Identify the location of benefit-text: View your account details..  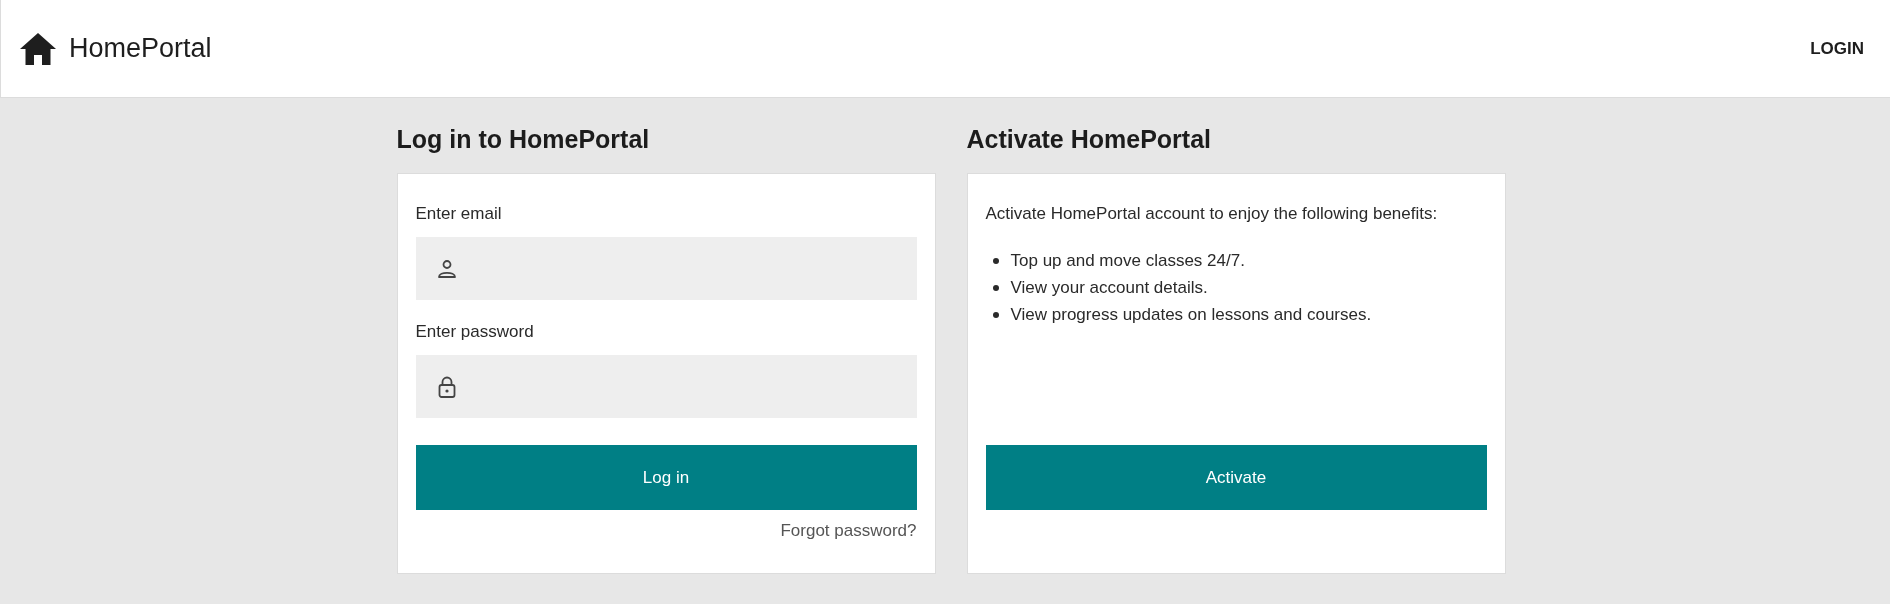
(1109, 287).